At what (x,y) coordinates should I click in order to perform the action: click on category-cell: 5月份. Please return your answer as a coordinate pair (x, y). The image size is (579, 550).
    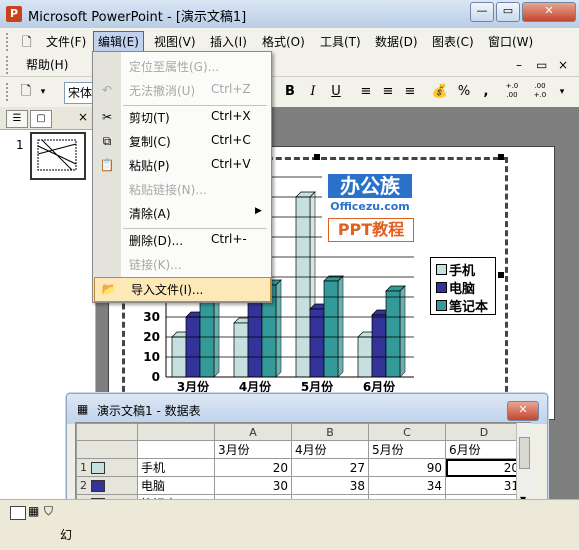
    Looking at the image, I should click on (407, 449).